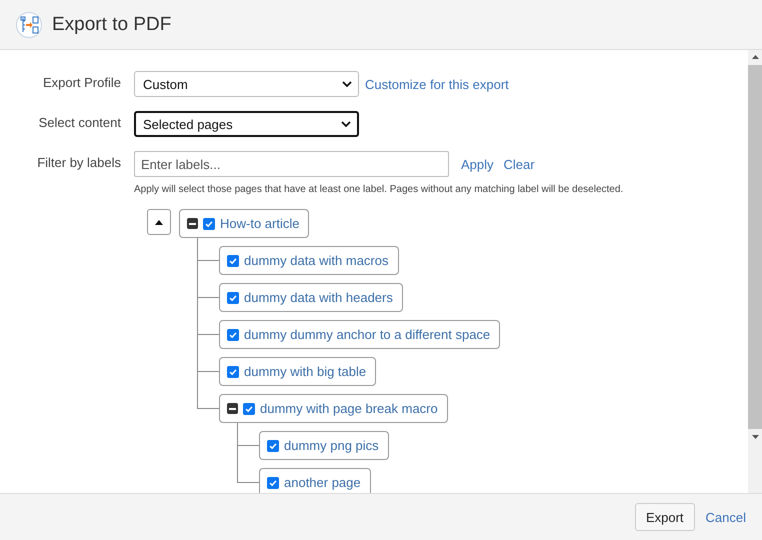  What do you see at coordinates (519, 164) in the screenshot?
I see `filter-action-link: Clear` at bounding box center [519, 164].